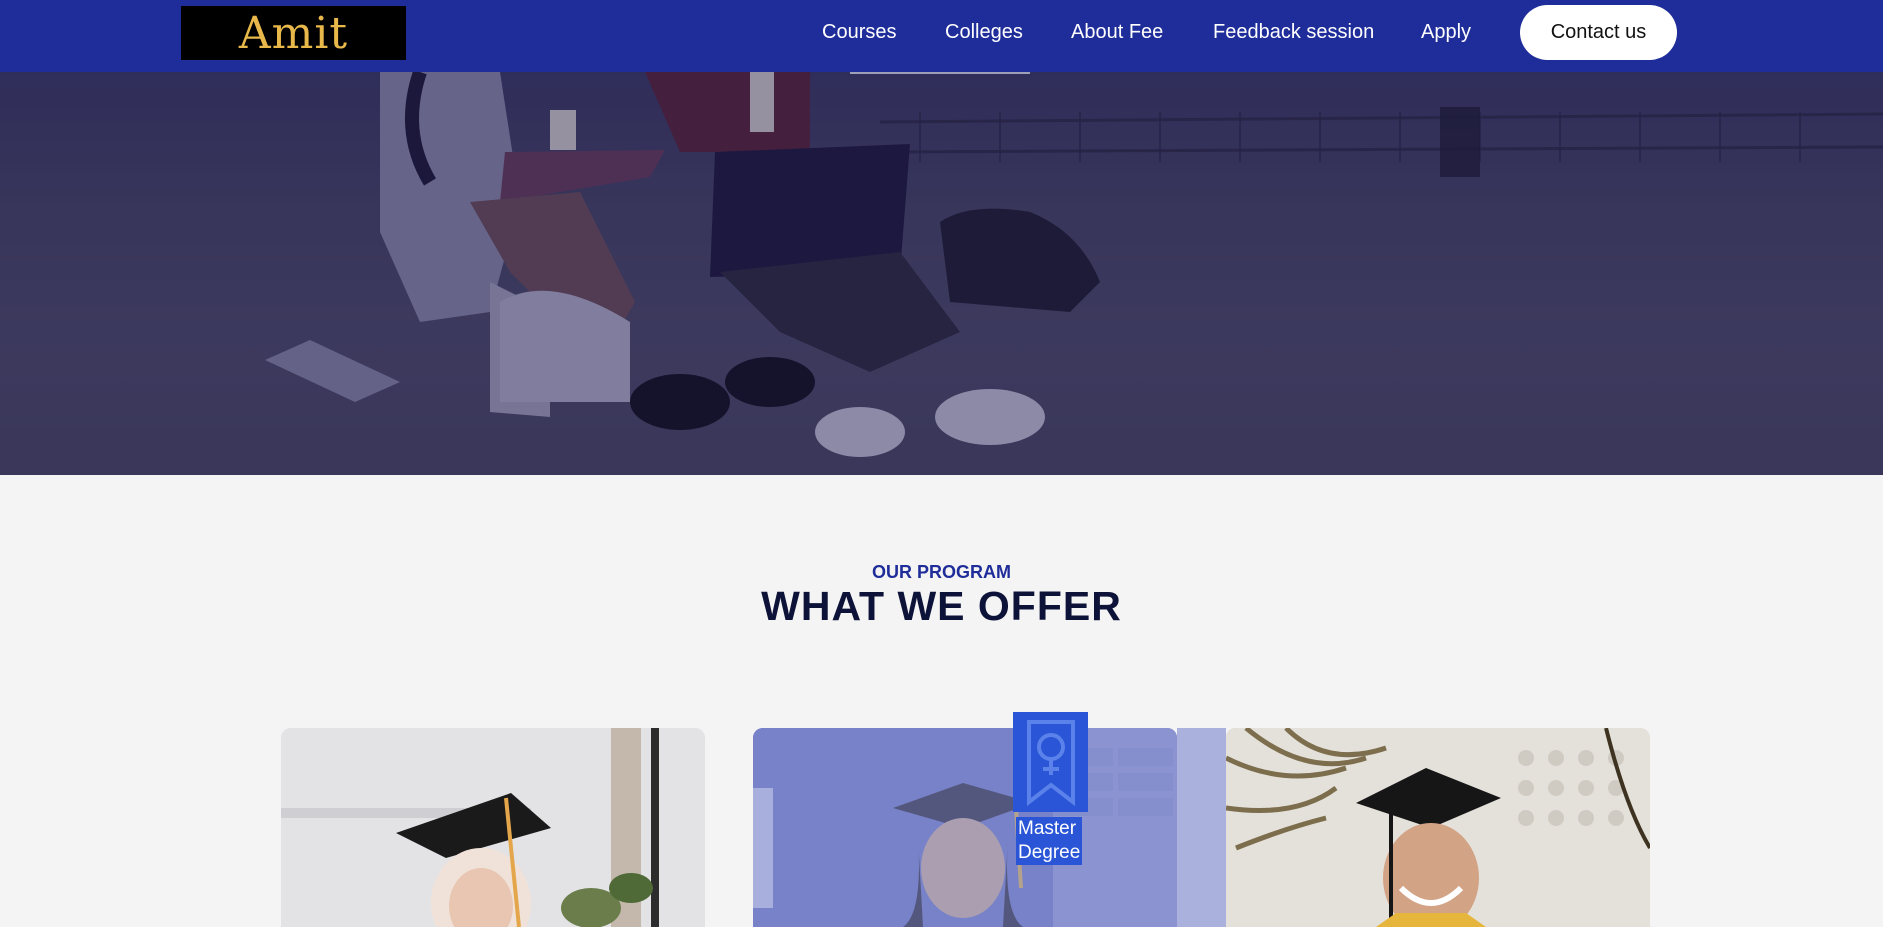 The image size is (1883, 927). I want to click on logo-text: Amit, so click(293, 33).